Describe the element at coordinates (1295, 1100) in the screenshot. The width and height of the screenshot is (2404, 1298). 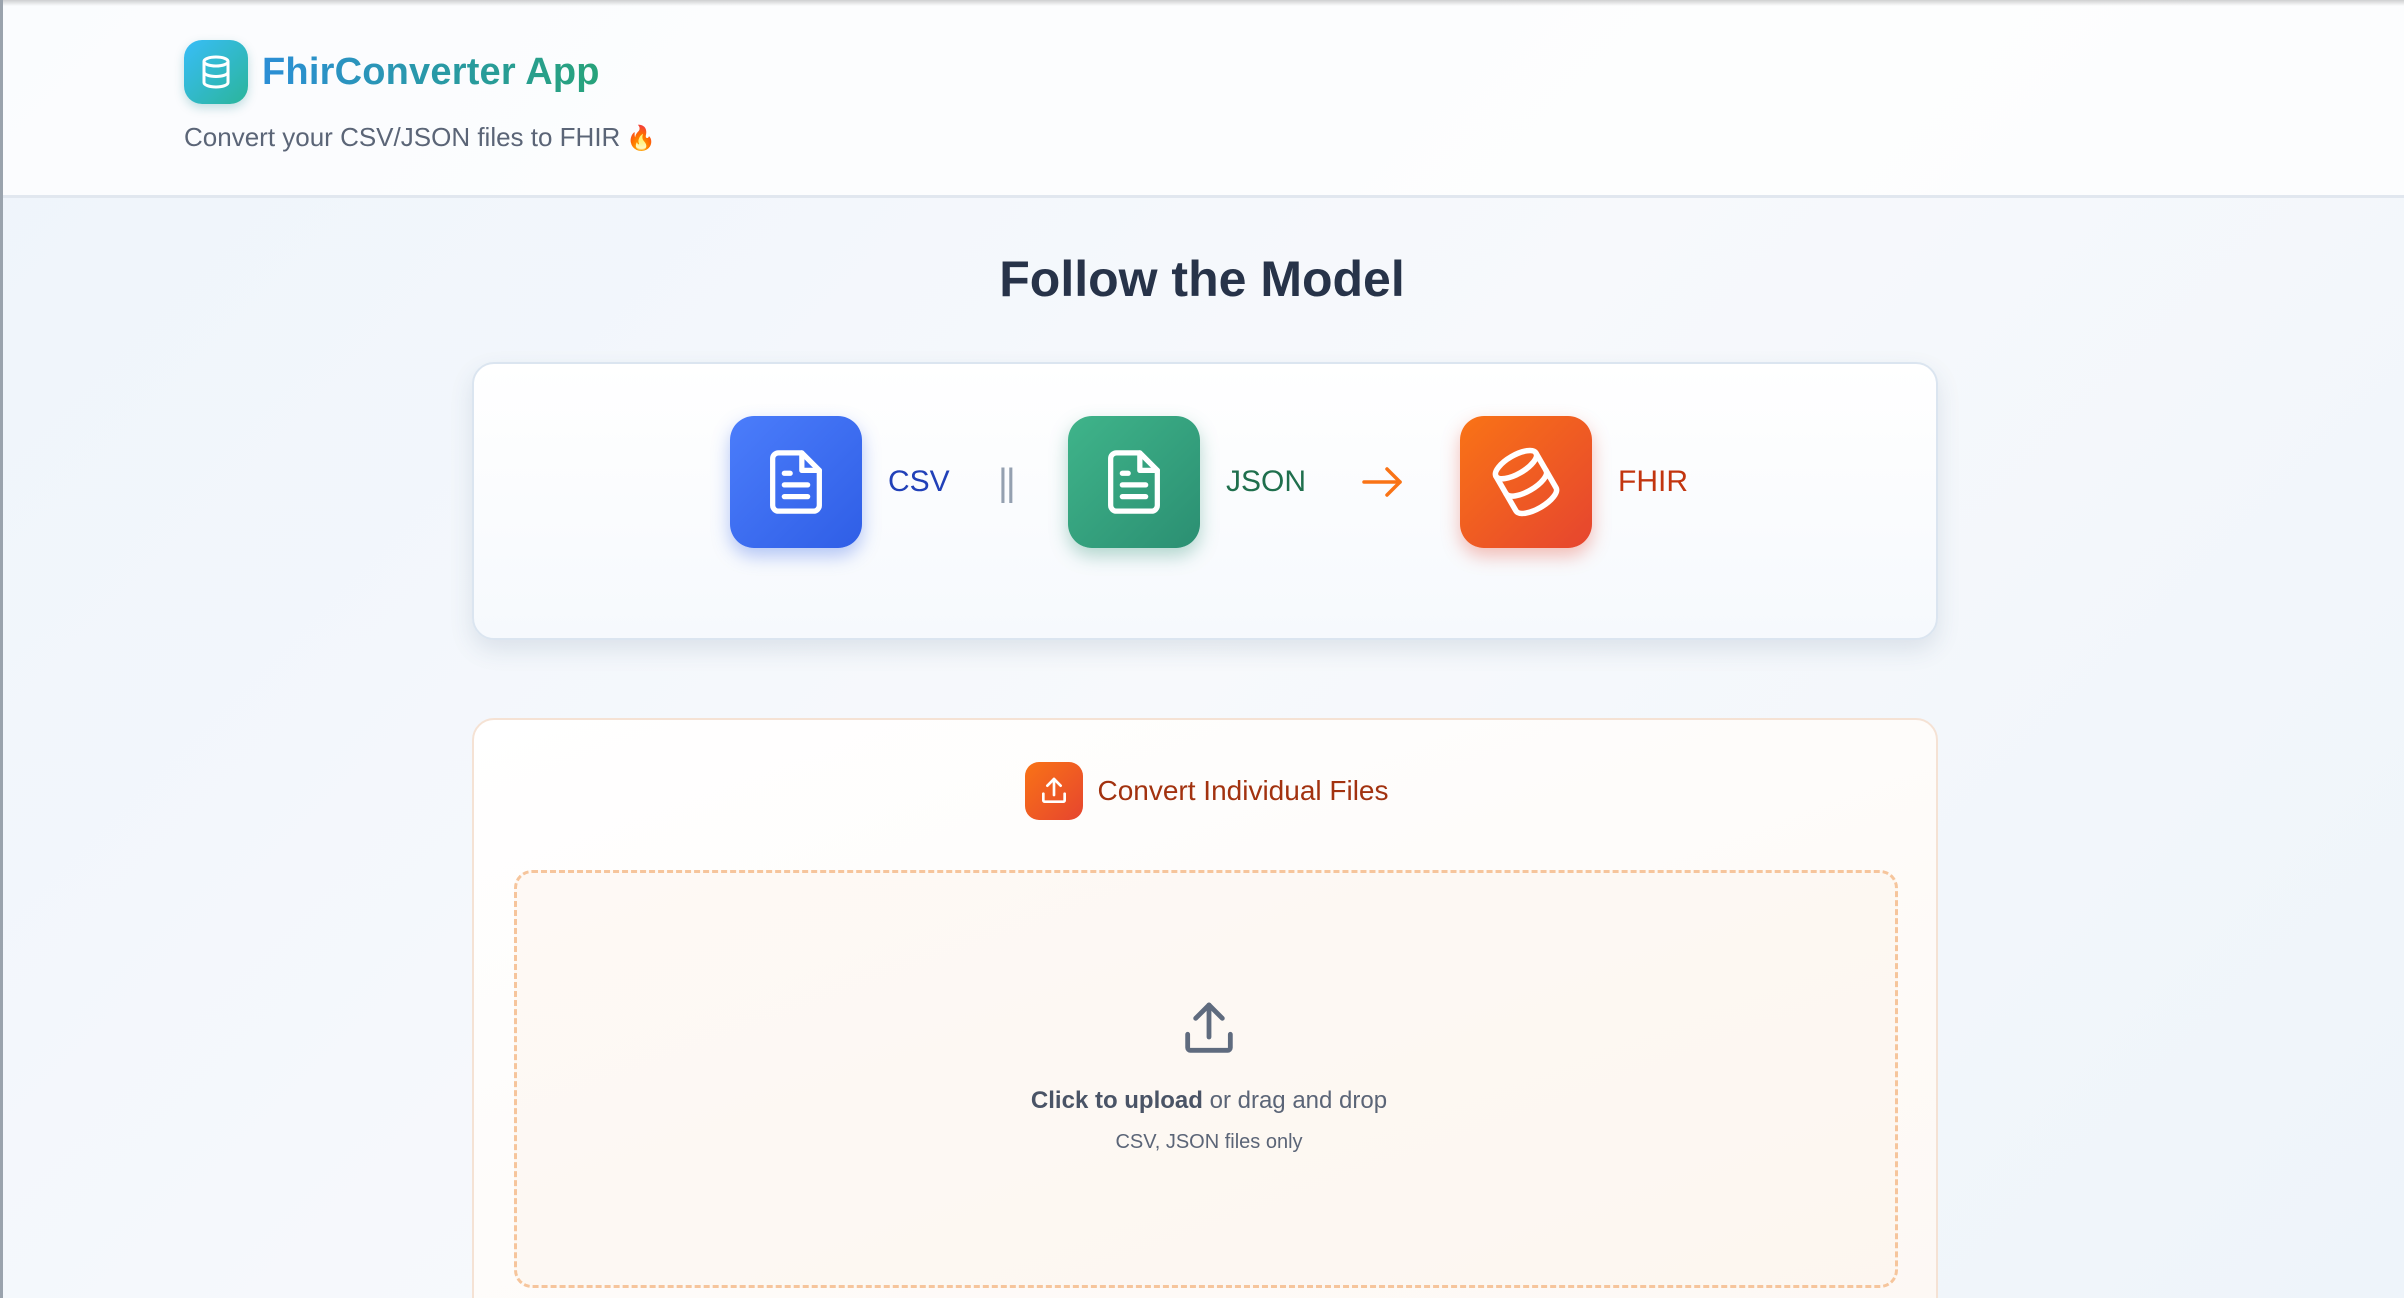
I see `drag-drop-text: or drag and drop` at that location.